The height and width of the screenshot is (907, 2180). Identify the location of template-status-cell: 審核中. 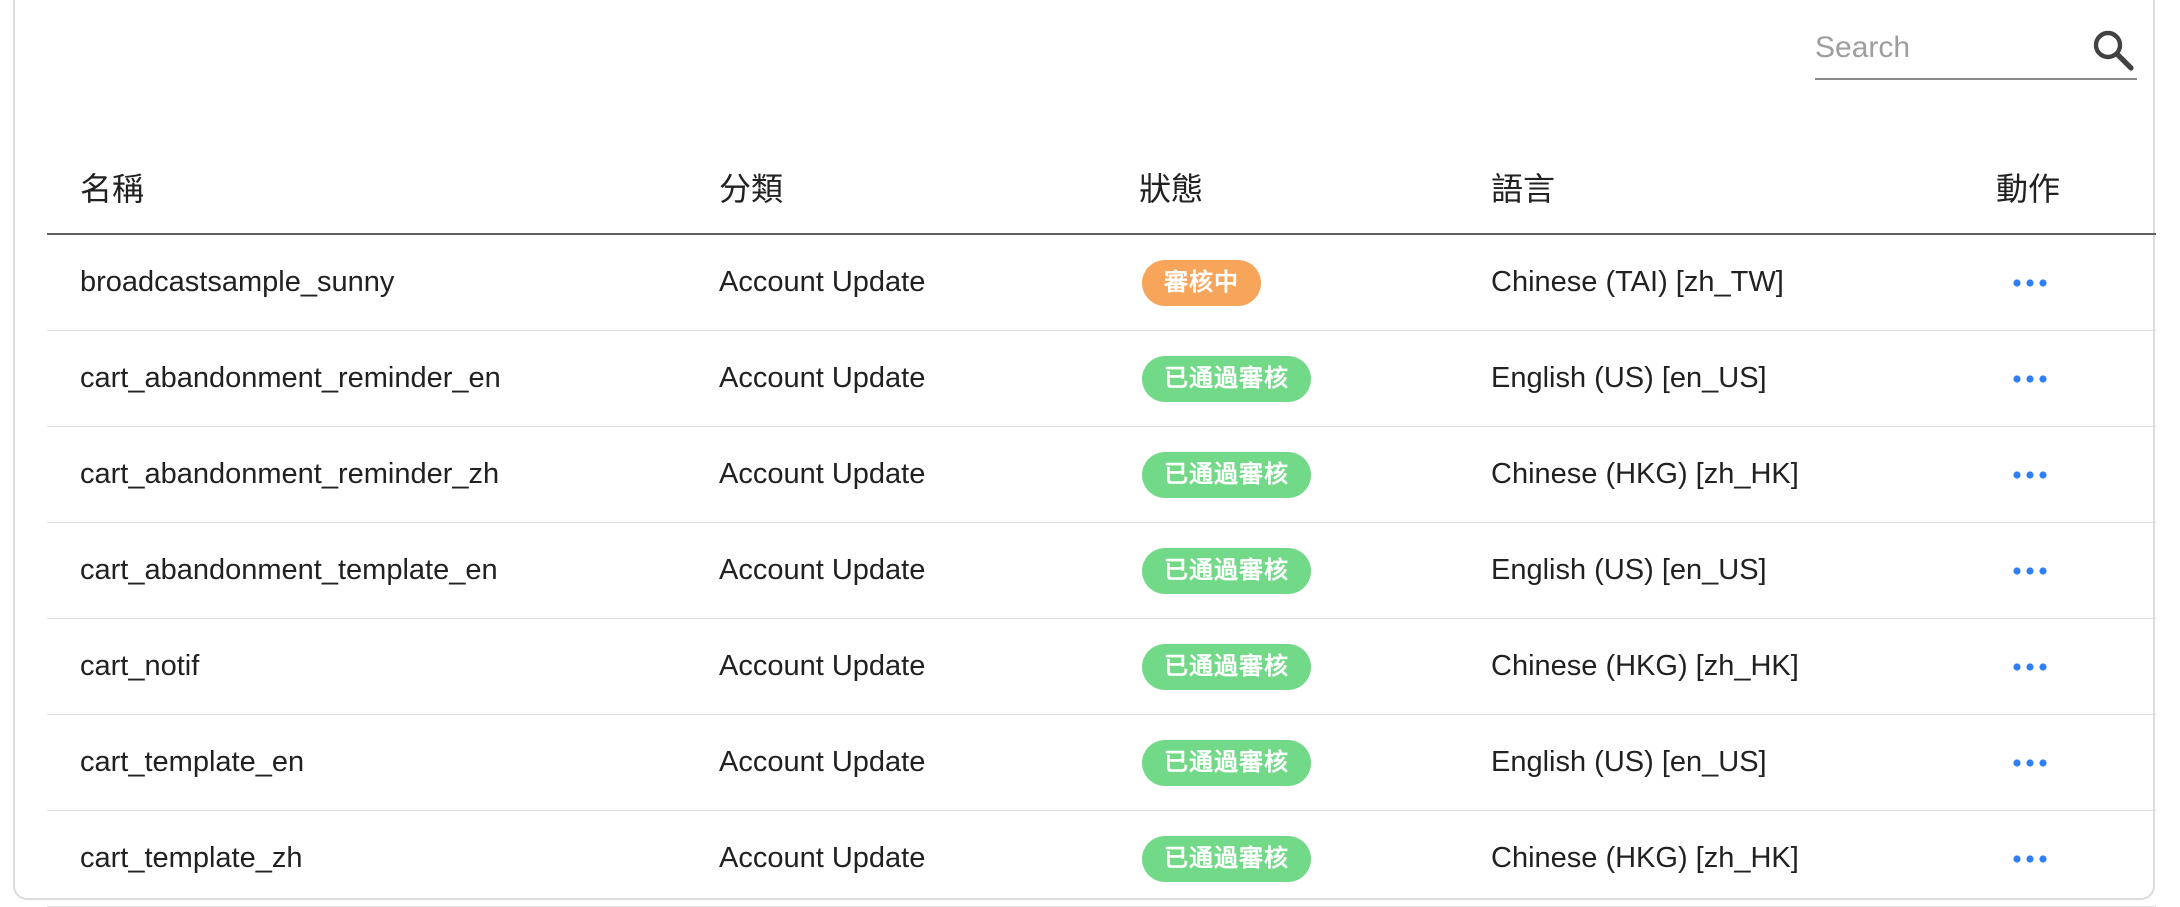
(1315, 282).